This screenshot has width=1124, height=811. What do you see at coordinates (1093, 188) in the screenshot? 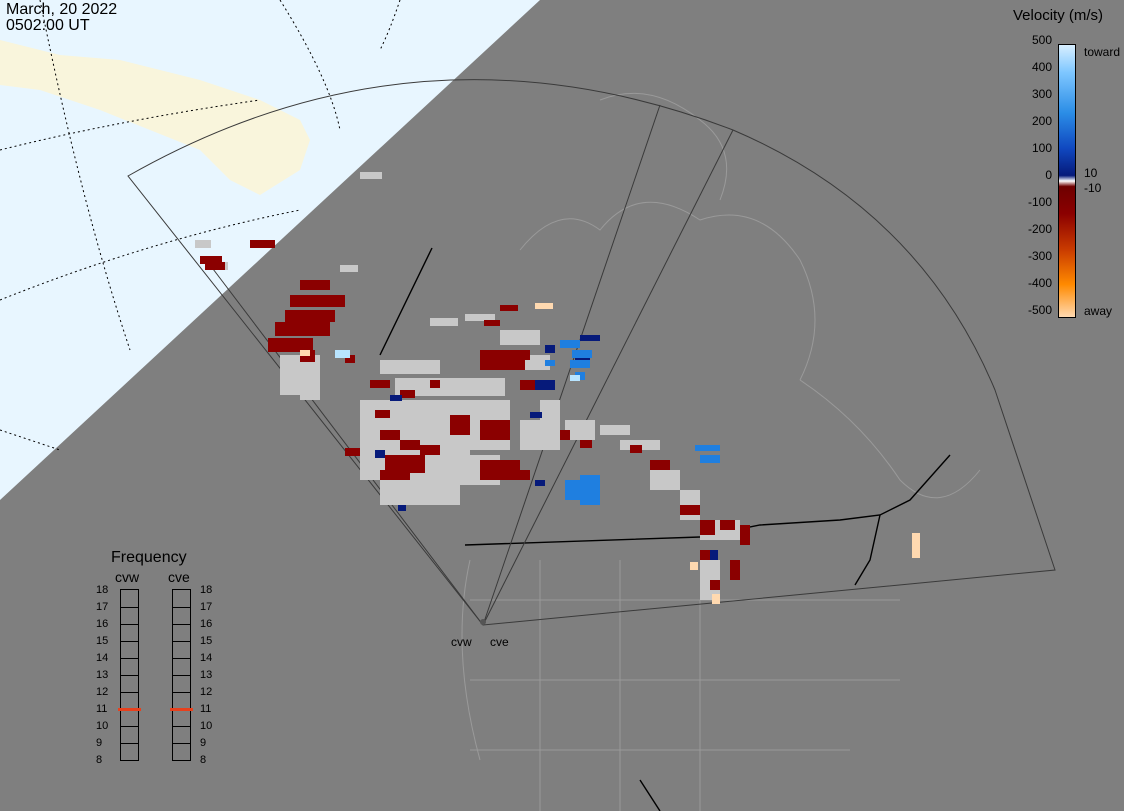
I see `near-zero-neg-label: -10` at bounding box center [1093, 188].